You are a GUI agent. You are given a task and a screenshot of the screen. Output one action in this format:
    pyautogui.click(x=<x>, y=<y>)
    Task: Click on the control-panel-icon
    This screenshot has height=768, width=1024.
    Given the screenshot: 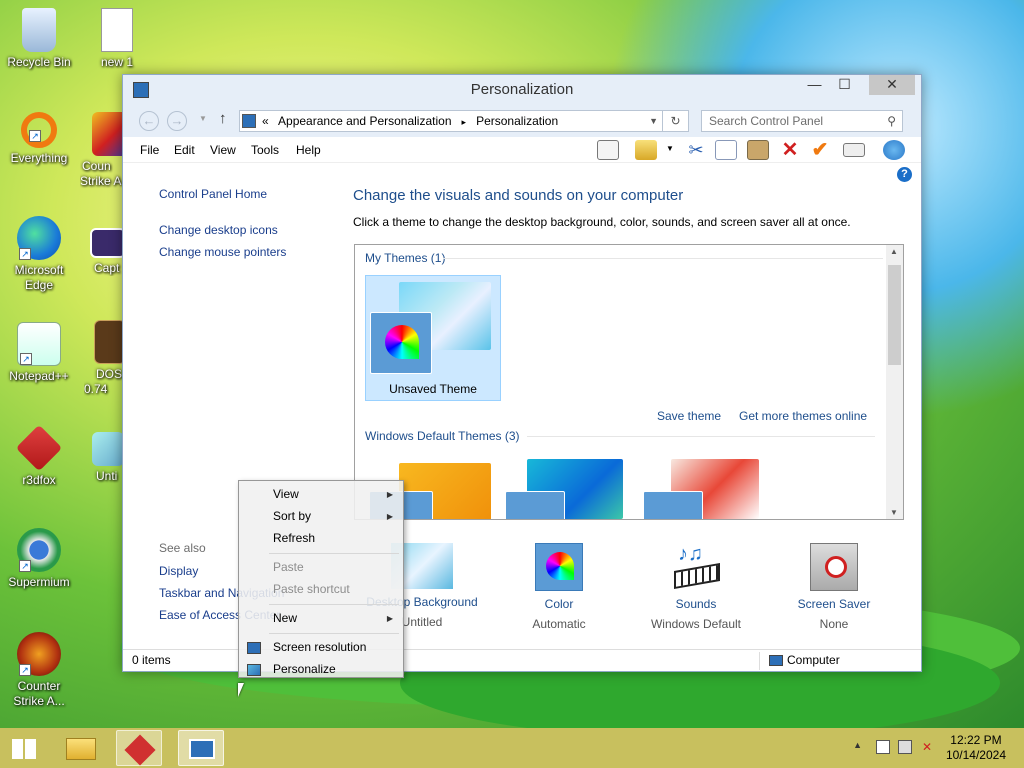 What is the action you would take?
    pyautogui.click(x=249, y=121)
    